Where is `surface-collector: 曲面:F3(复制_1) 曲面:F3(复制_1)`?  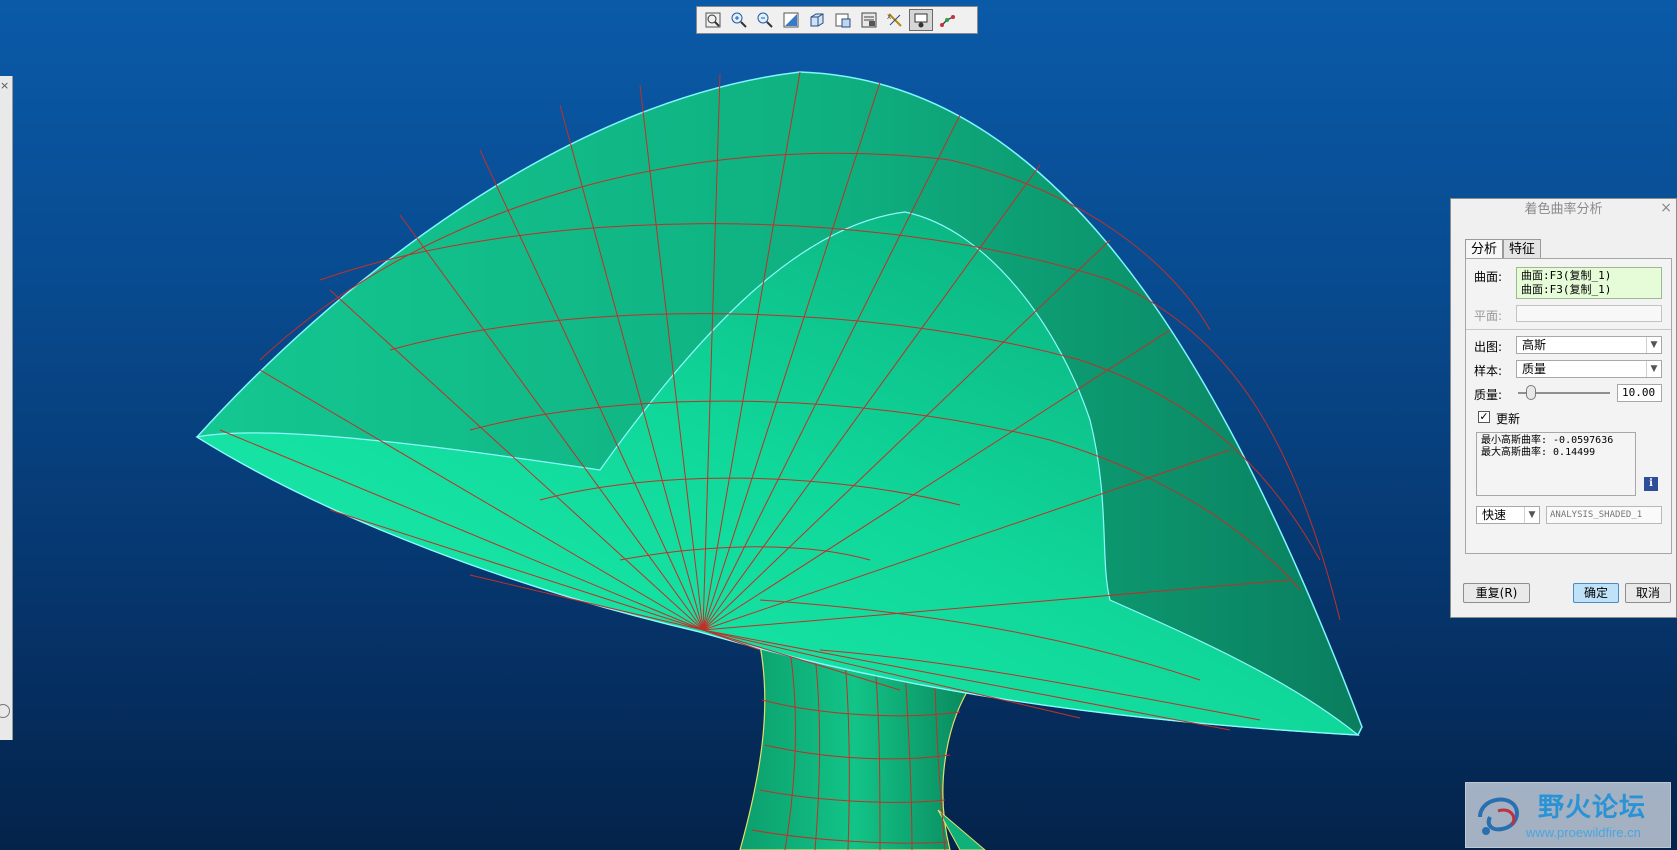
surface-collector: 曲面:F3(复制_1) 曲面:F3(复制_1) is located at coordinates (1589, 283).